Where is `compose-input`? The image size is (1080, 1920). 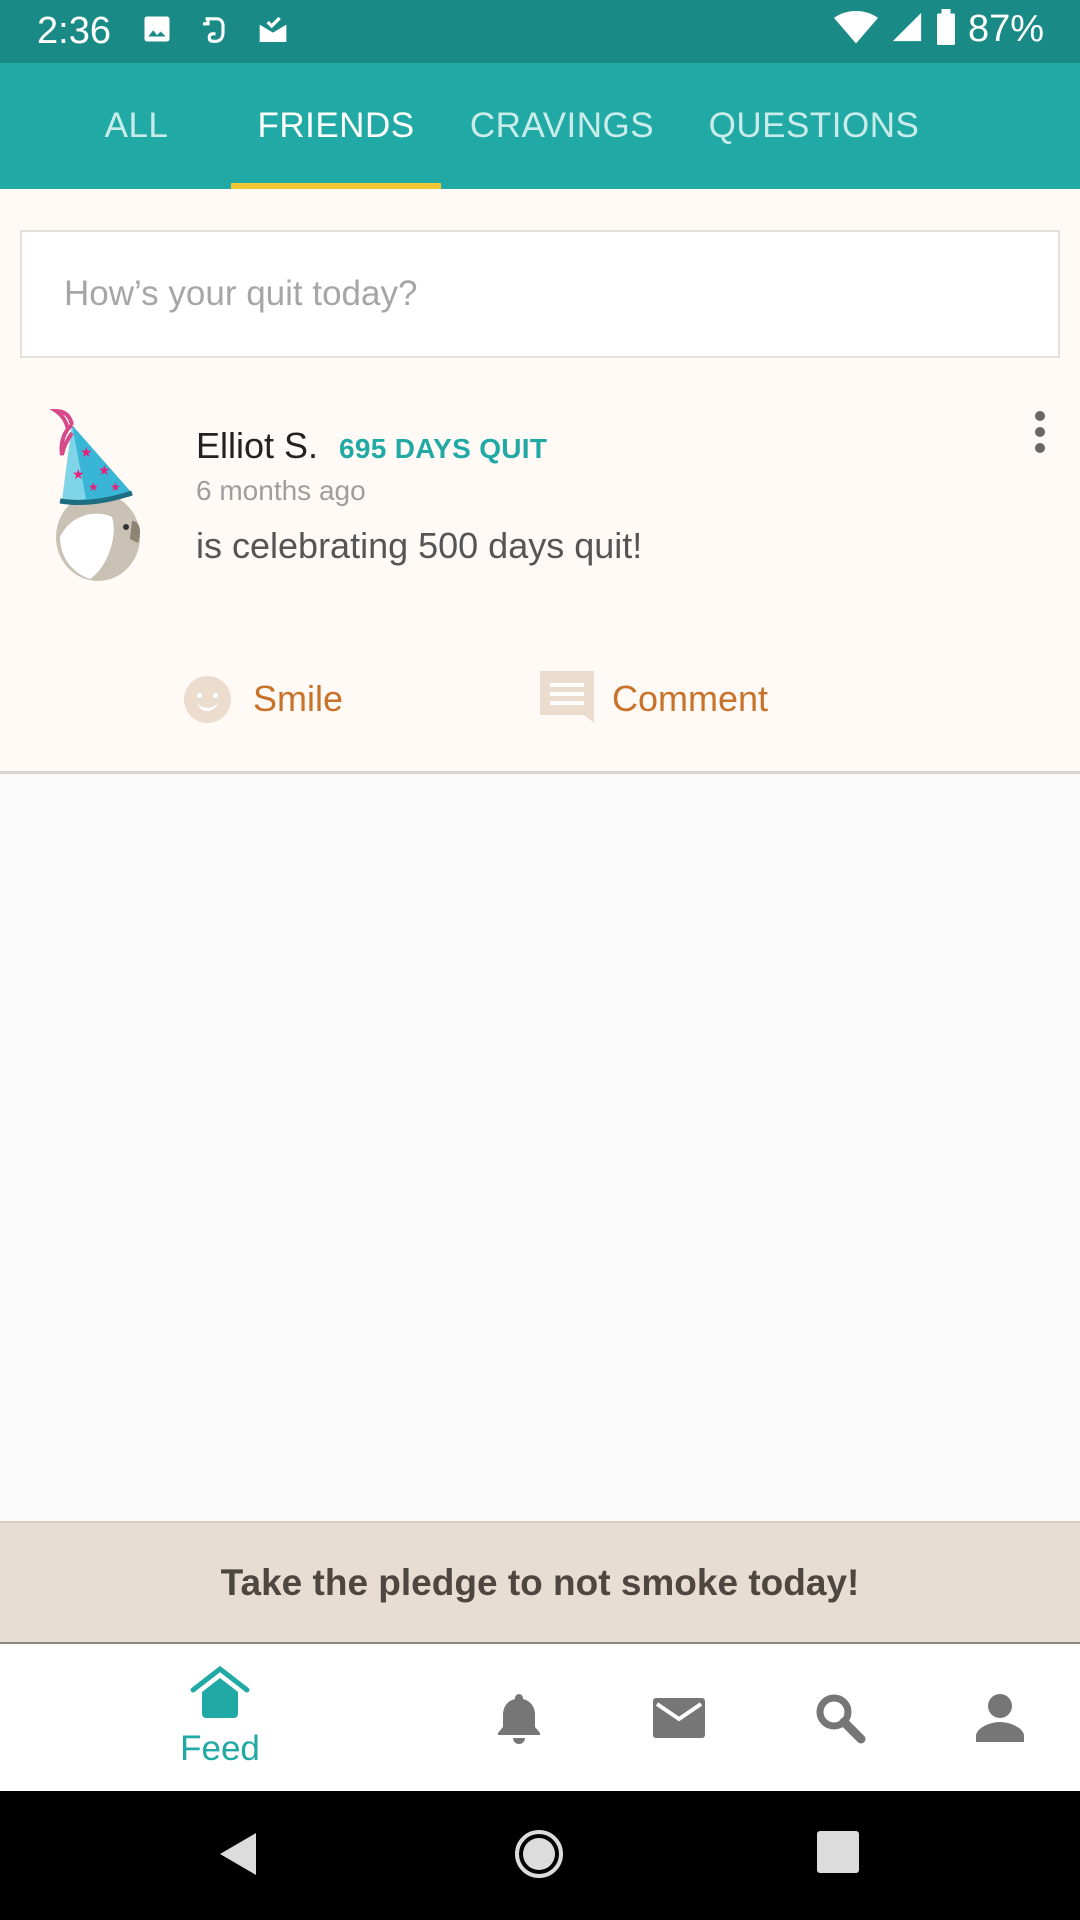
compose-input is located at coordinates (540, 294).